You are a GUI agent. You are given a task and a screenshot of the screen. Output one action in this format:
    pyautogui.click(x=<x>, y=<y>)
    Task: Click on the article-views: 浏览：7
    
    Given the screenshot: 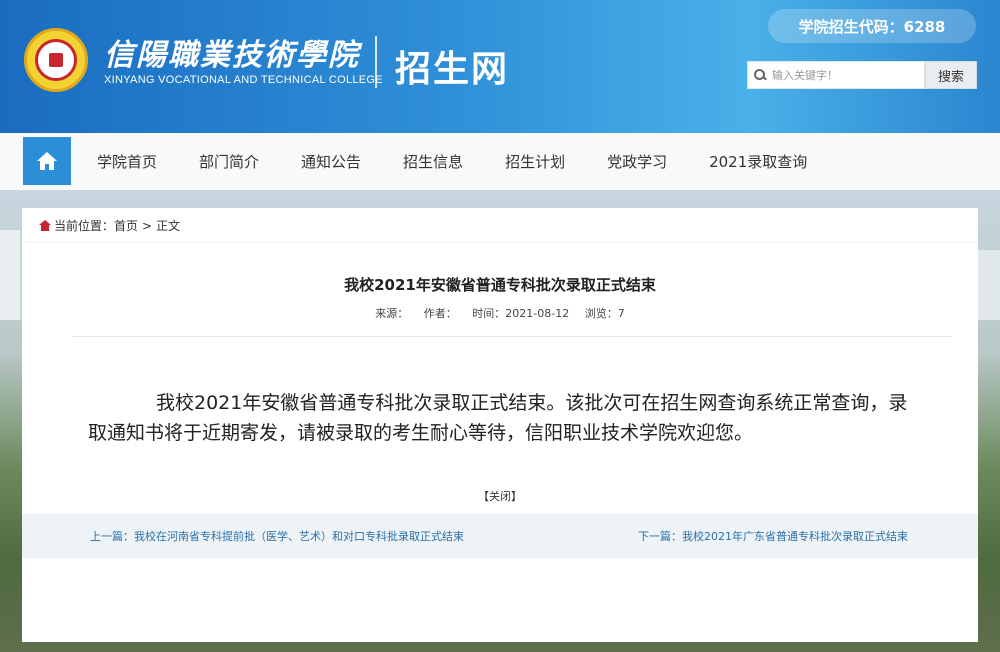 What is the action you would take?
    pyautogui.click(x=604, y=313)
    